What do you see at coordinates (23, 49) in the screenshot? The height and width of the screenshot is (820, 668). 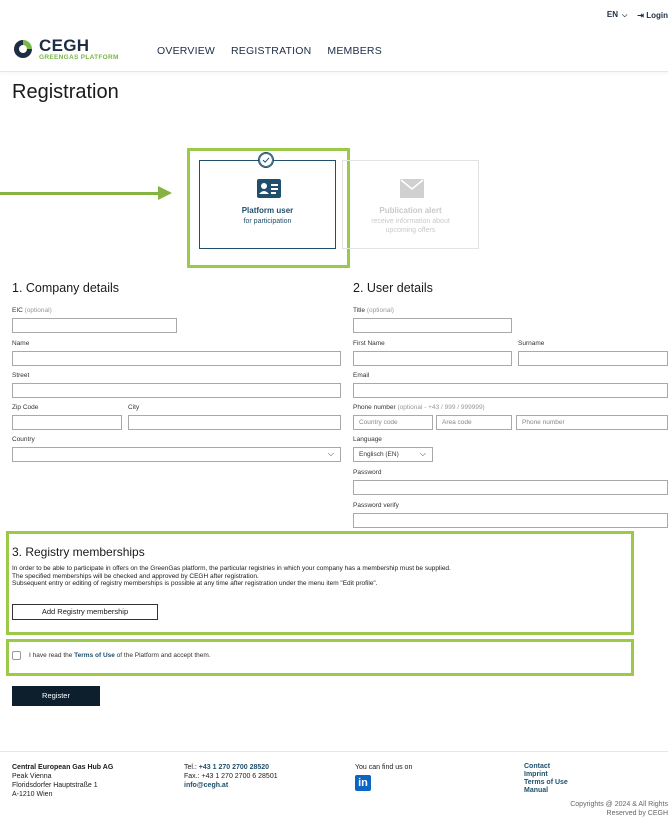 I see `logo-mark-icon` at bounding box center [23, 49].